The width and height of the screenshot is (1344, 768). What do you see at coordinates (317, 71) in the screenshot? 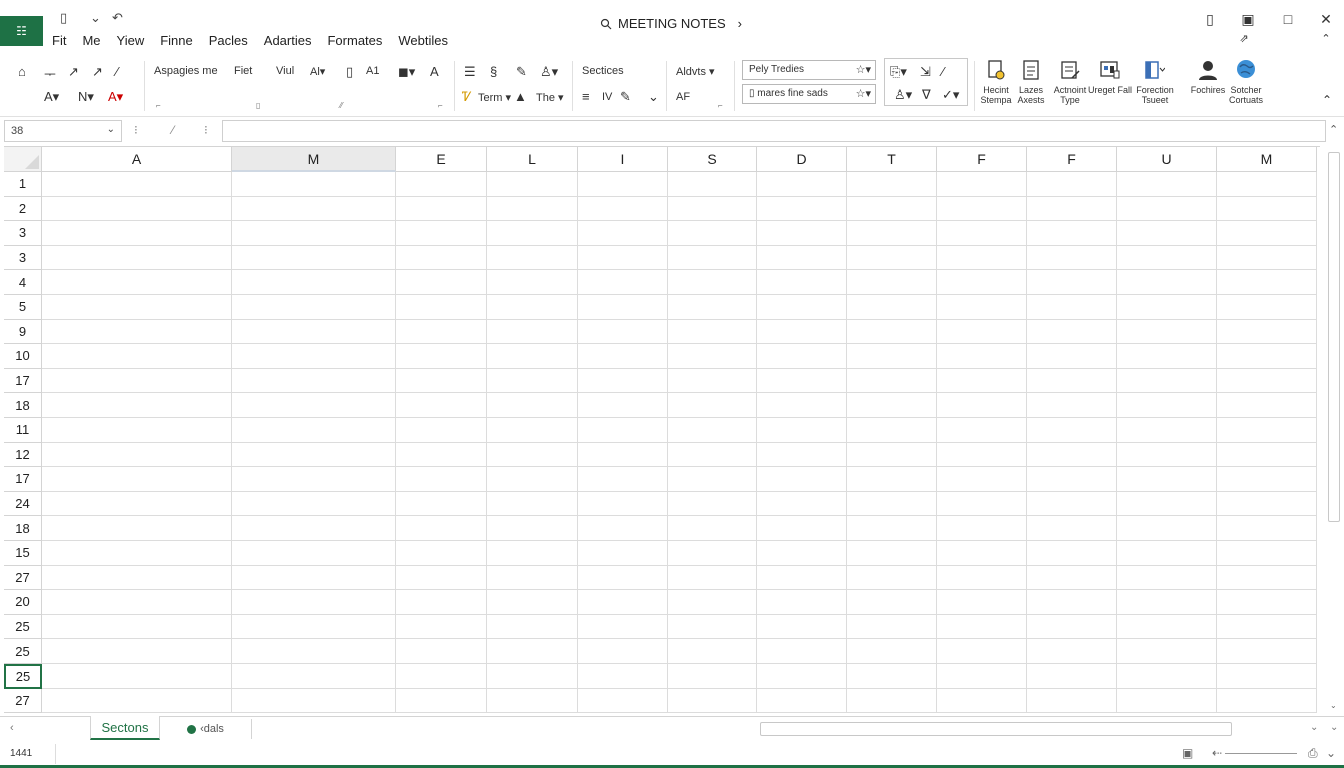
I see `grow-font-button: Al▾` at bounding box center [317, 71].